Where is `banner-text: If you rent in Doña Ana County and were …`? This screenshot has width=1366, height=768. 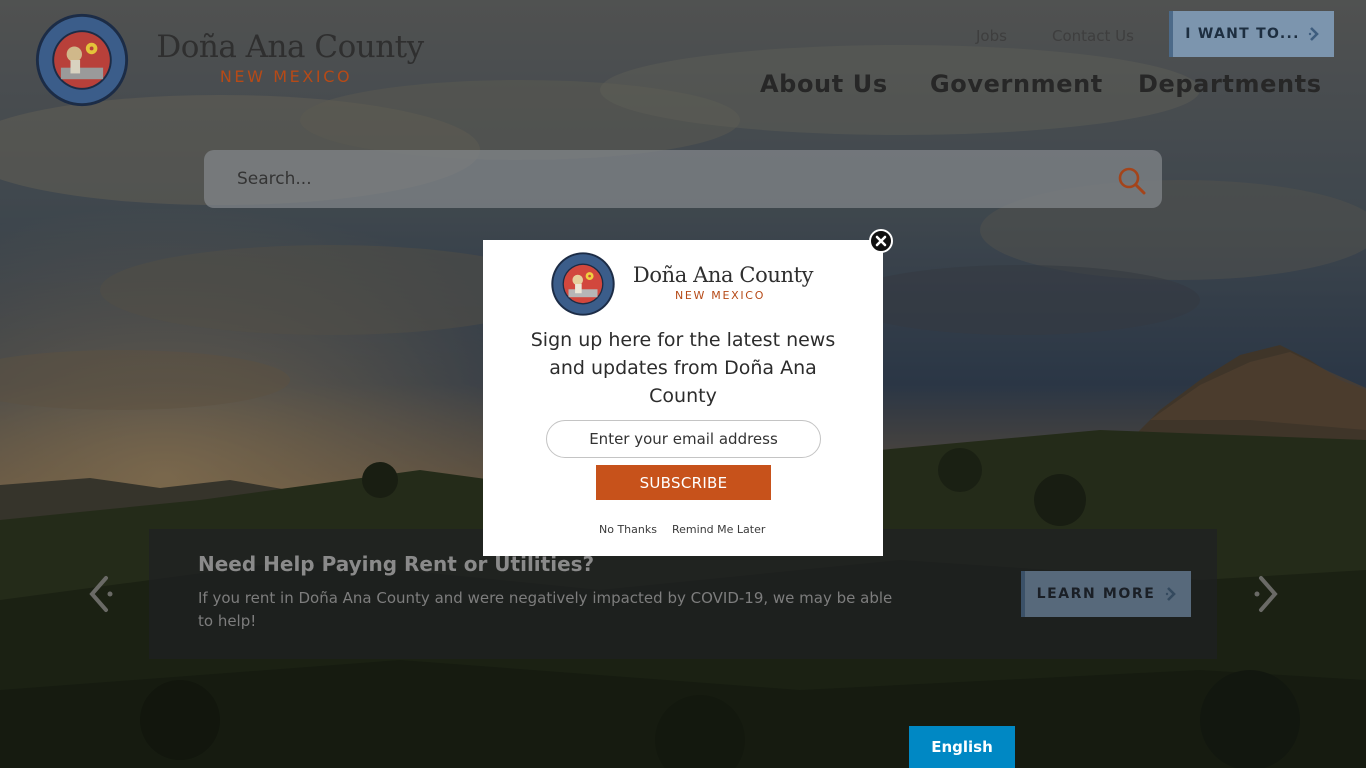
banner-text: If you rent in Doña Ana County and were … is located at coordinates (545, 609).